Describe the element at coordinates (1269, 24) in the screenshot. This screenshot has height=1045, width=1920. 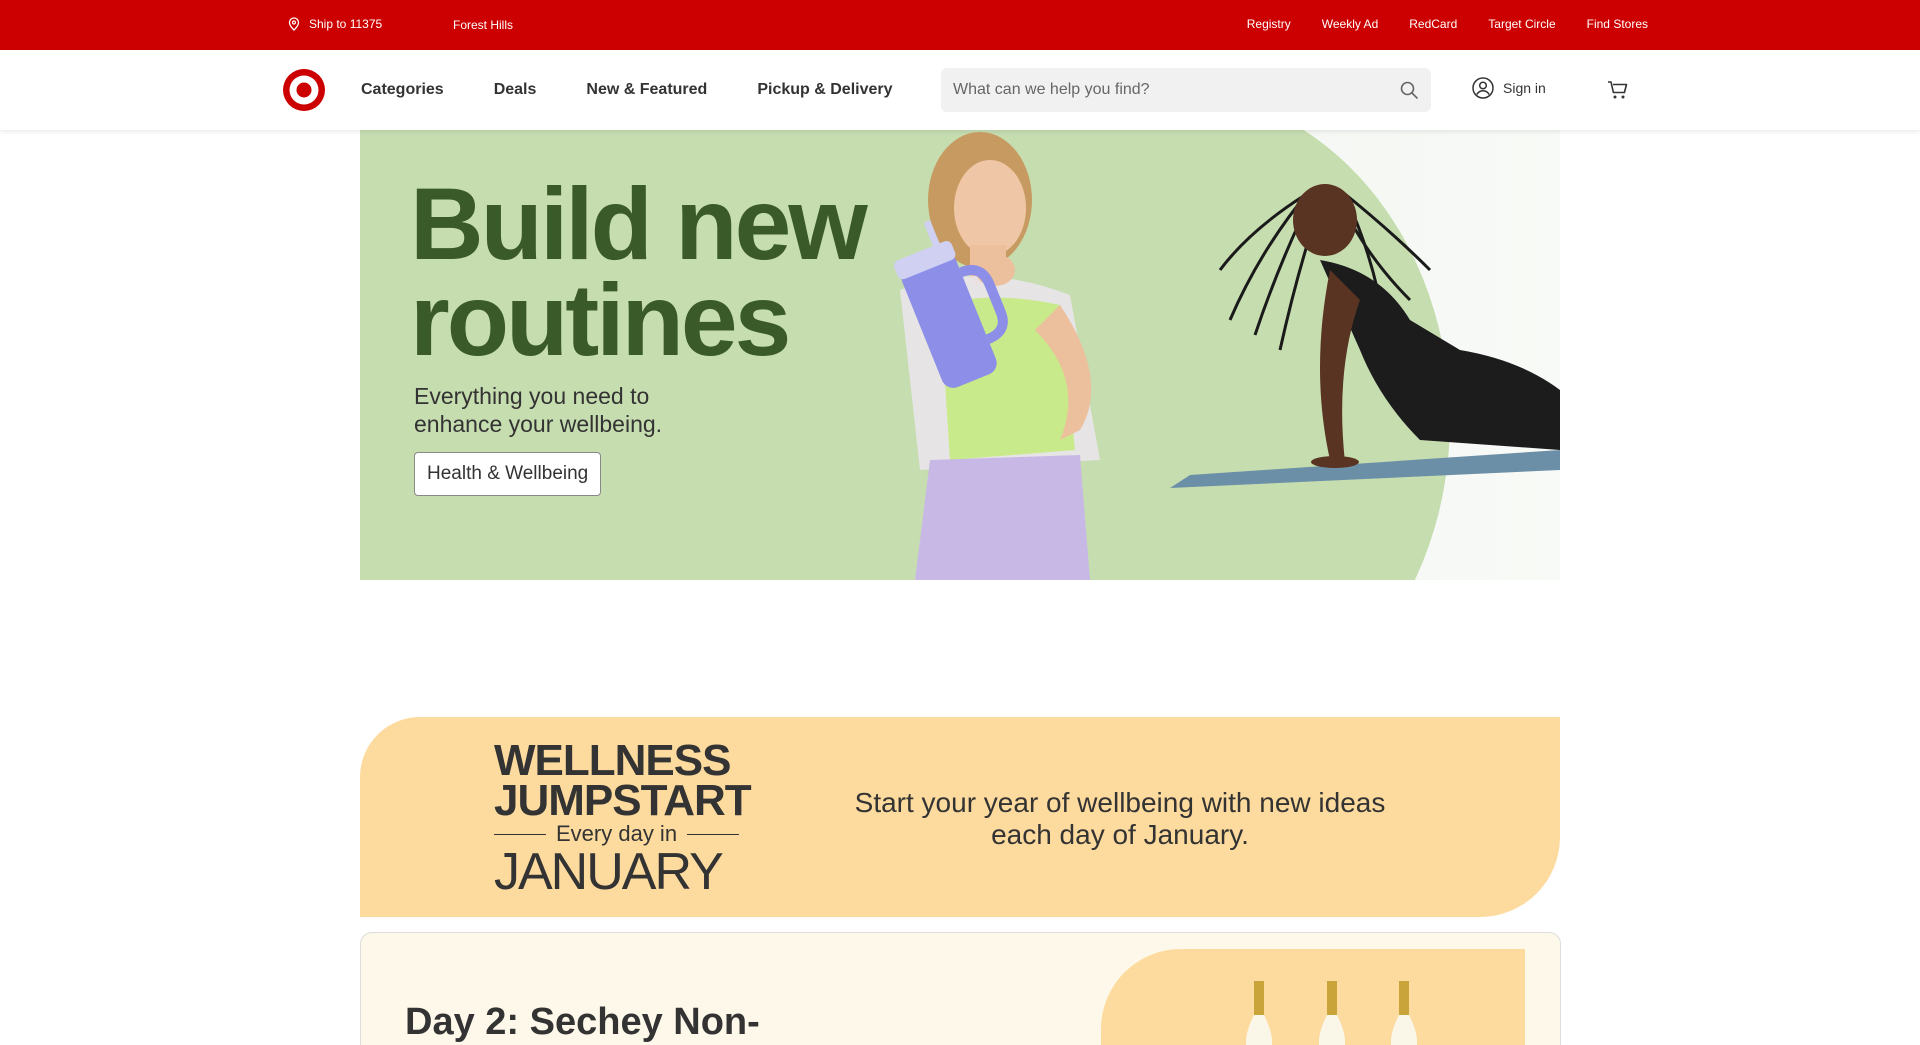
I see `registry-link: Registry` at that location.